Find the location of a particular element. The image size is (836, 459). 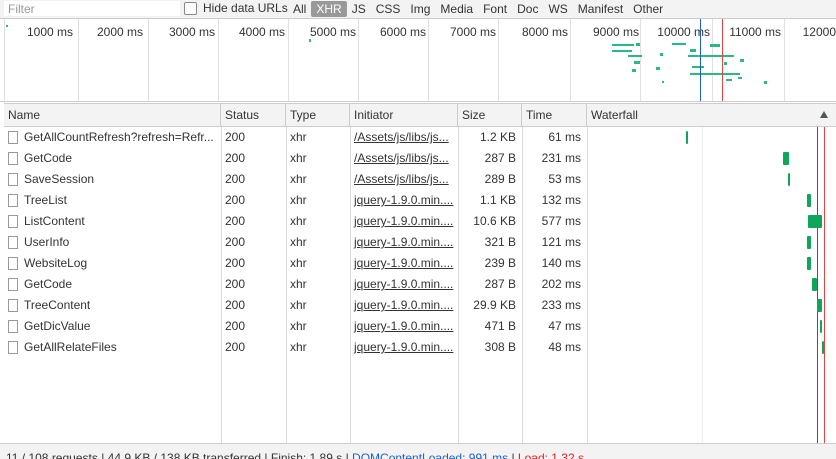

column-header-waterfall: Waterfall is located at coordinates (711, 115).